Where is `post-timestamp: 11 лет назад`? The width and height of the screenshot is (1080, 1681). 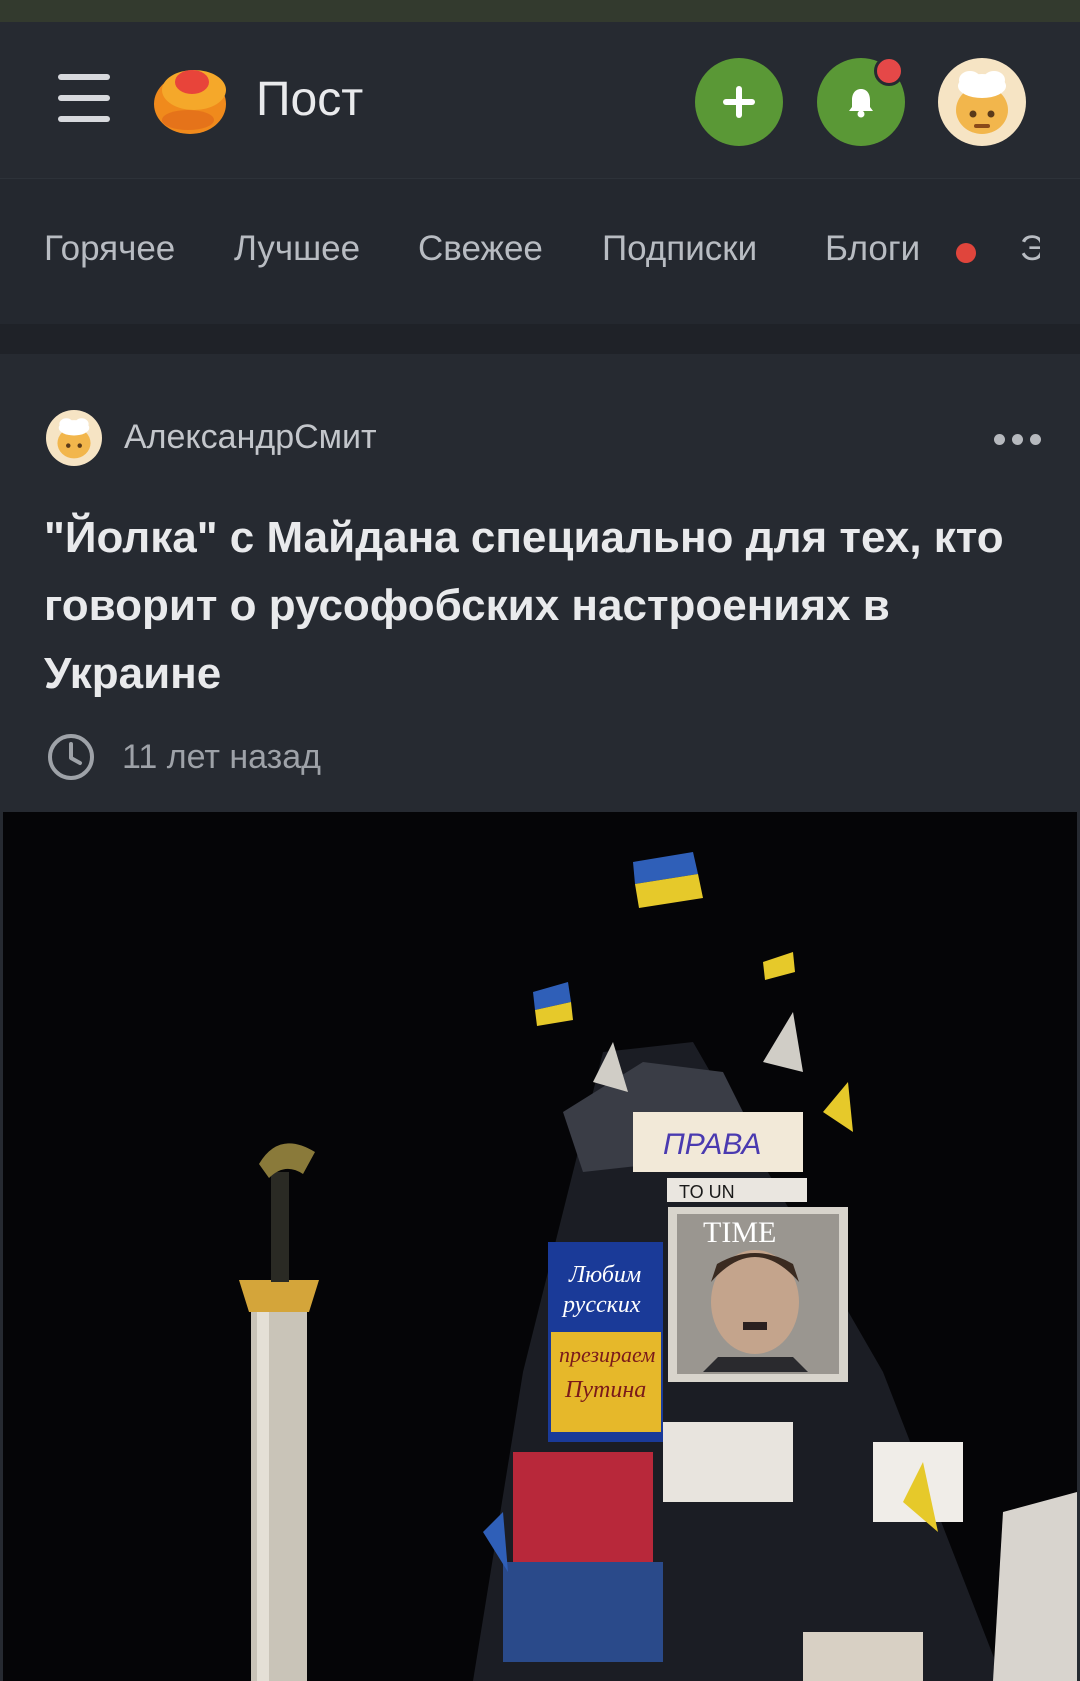 post-timestamp: 11 лет назад is located at coordinates (222, 757).